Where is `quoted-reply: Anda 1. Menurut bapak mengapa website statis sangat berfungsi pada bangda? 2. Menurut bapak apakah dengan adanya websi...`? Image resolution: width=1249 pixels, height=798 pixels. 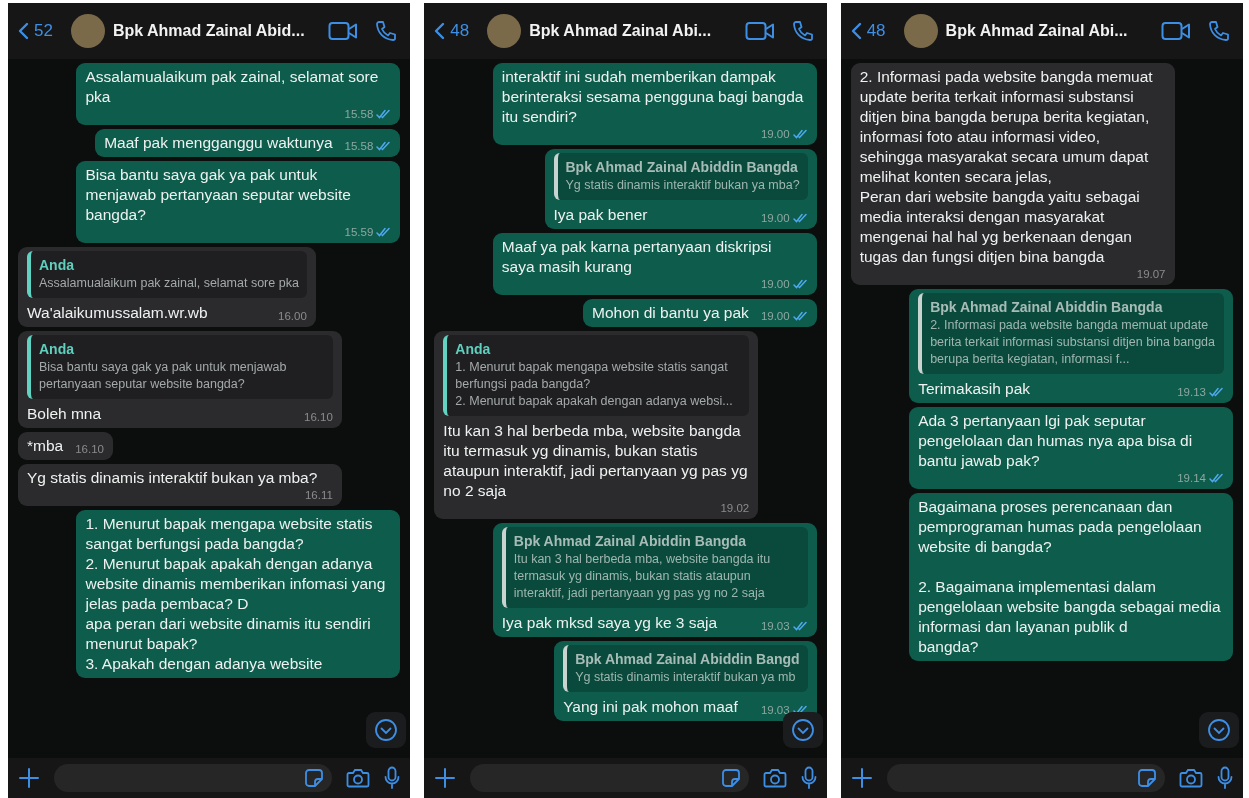
quoted-reply: Anda 1. Menurut bapak mengapa website statis sangat berfungsi pada bangda? 2. Menurut bapak apakah dengan adanya websi... is located at coordinates (596, 375).